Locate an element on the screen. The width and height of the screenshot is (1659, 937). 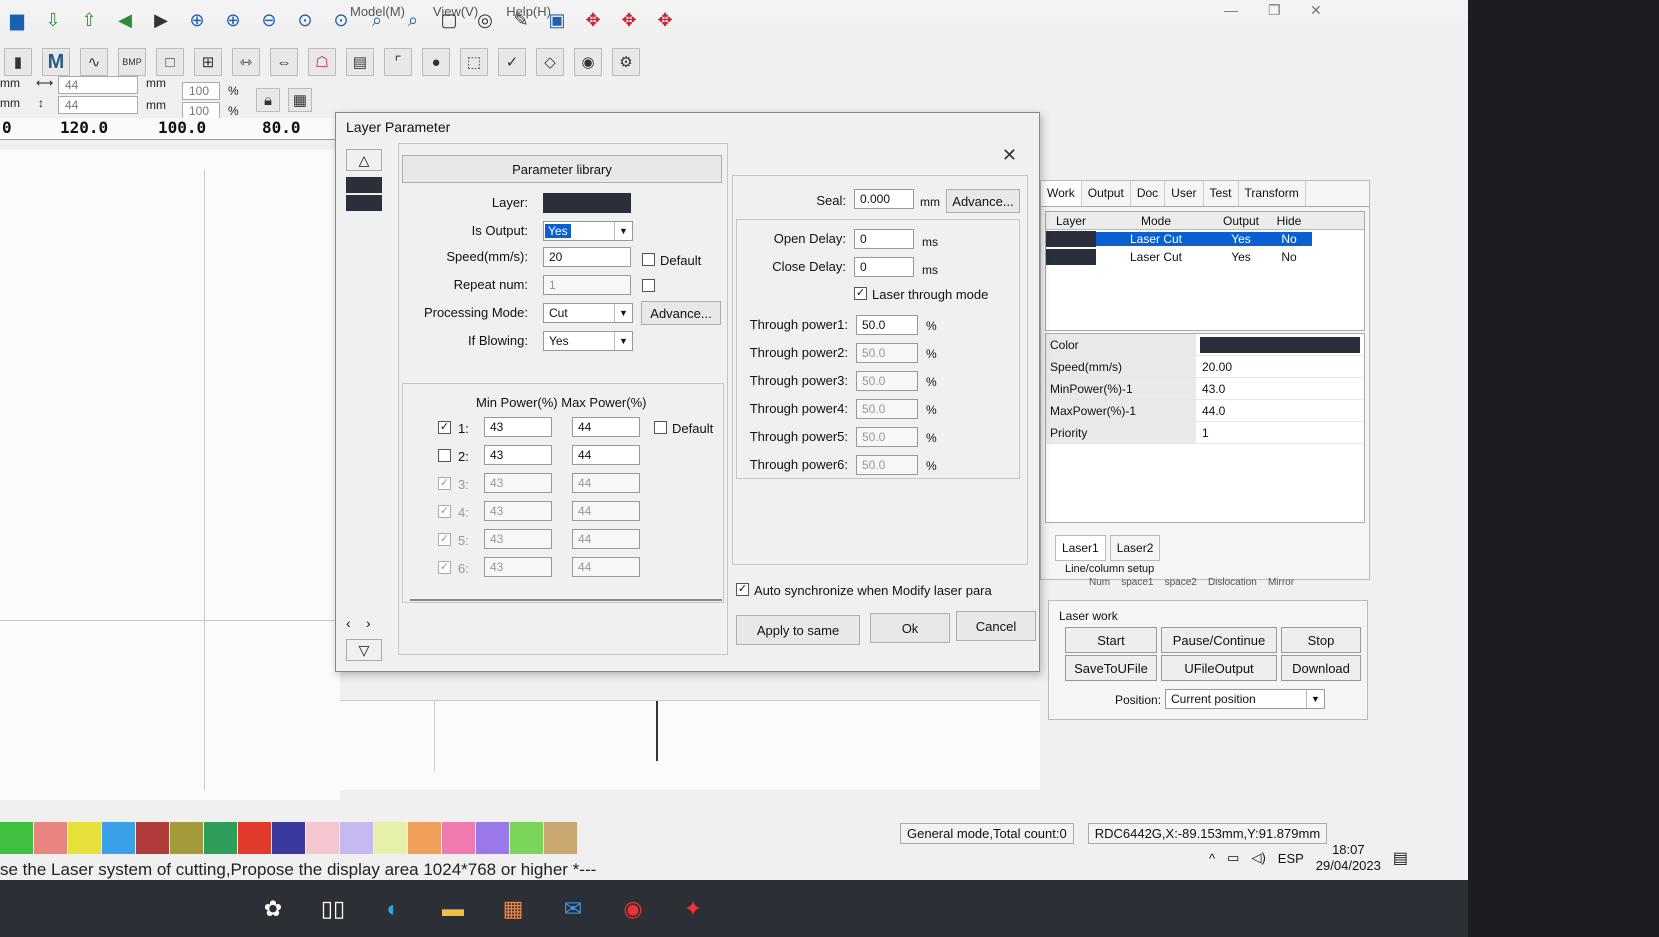
chevron-left-icon: ‹ is located at coordinates (348, 623).